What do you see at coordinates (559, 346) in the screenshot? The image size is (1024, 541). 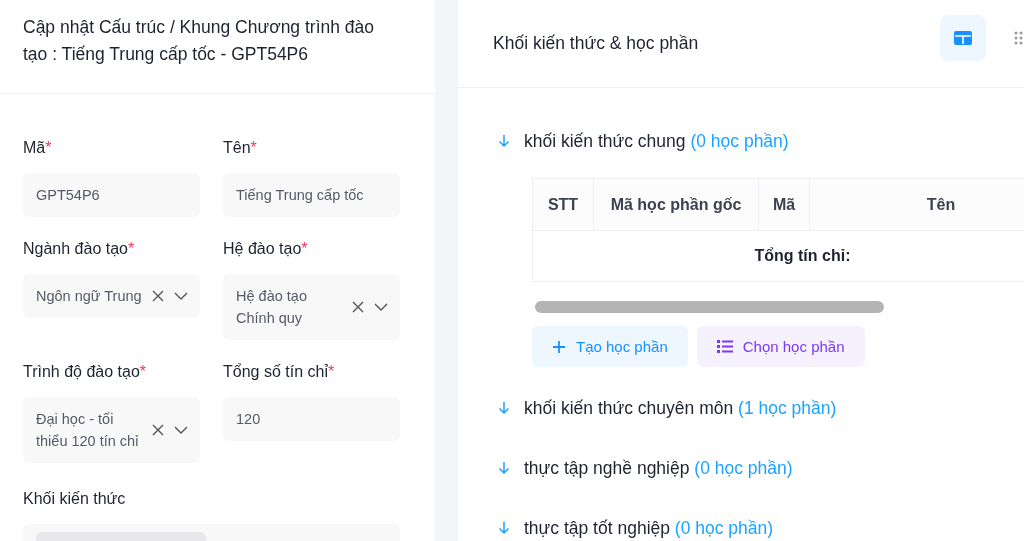 I see `plus-icon` at bounding box center [559, 346].